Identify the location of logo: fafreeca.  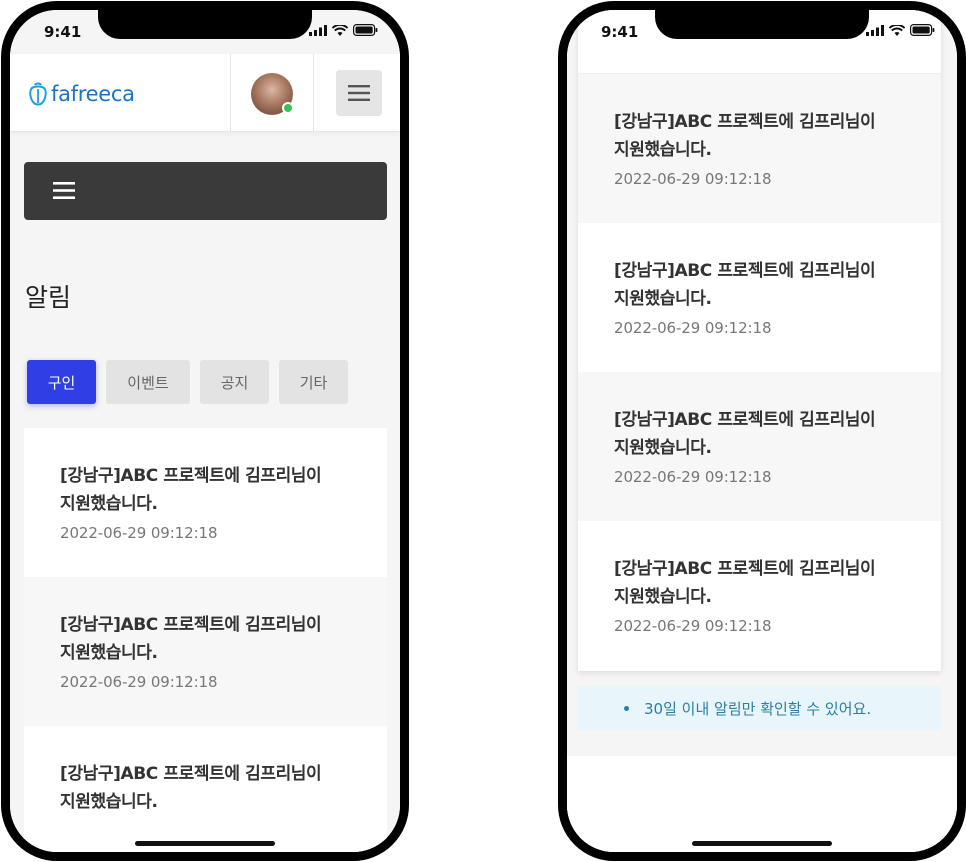
(81, 94).